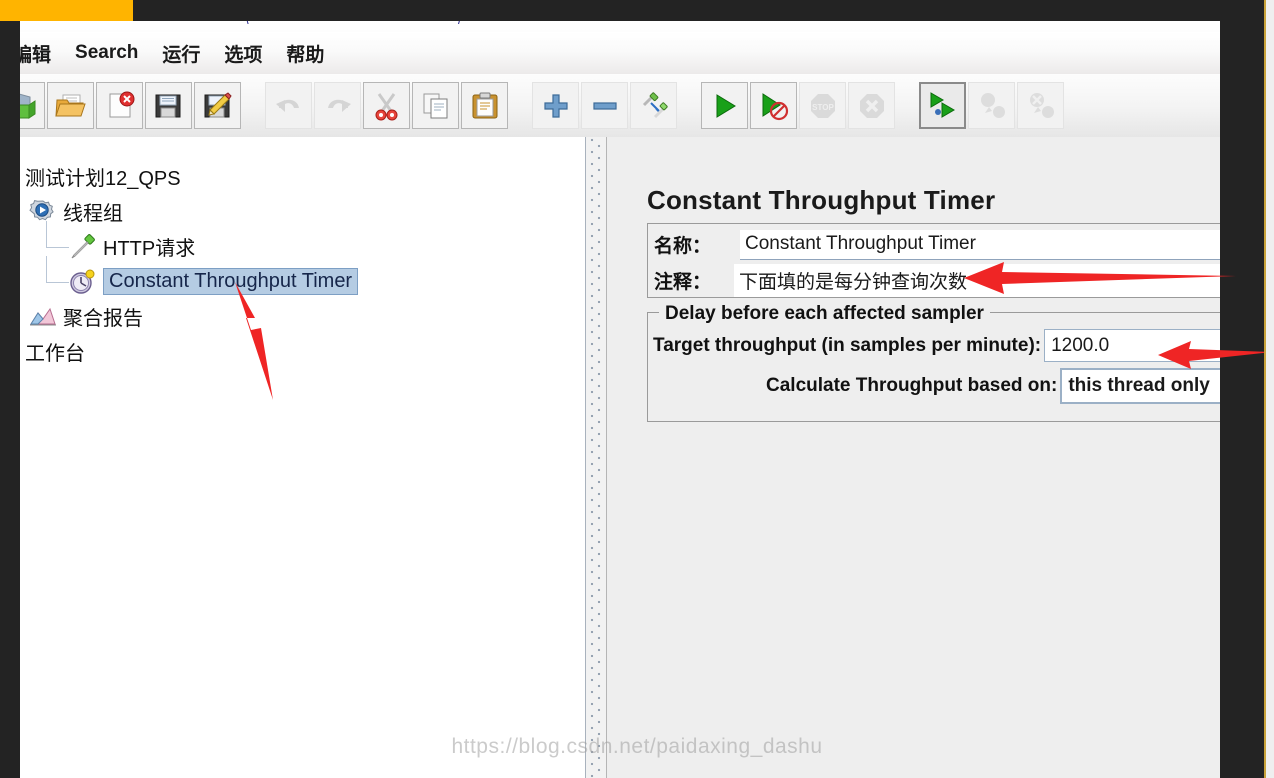 The height and width of the screenshot is (778, 1274). What do you see at coordinates (43, 317) in the screenshot?
I see `aggregate-report-icon` at bounding box center [43, 317].